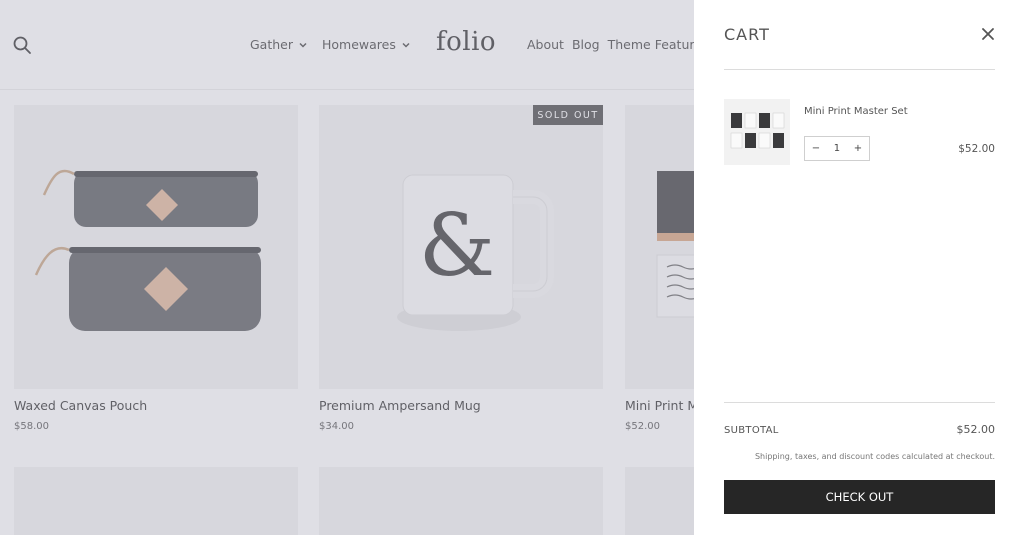 The height and width of the screenshot is (535, 1024). Describe the element at coordinates (816, 148) in the screenshot. I see `decrease-quantity-button: −` at that location.